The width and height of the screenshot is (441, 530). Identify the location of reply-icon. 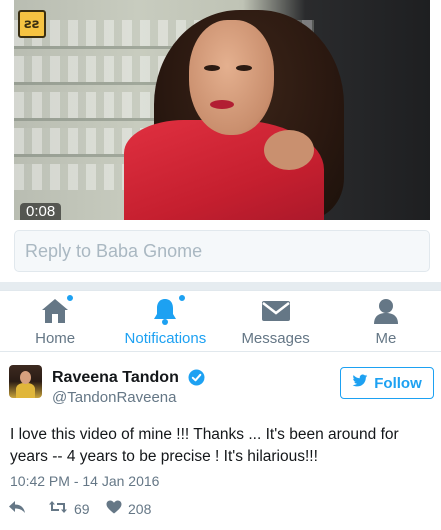
(17, 508).